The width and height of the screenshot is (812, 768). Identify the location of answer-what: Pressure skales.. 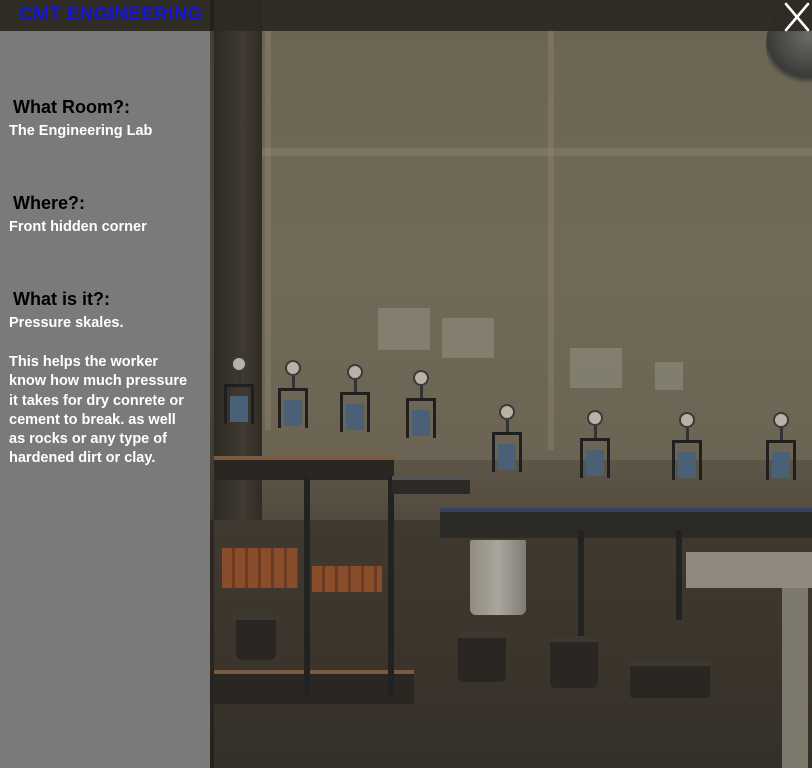
(66, 323).